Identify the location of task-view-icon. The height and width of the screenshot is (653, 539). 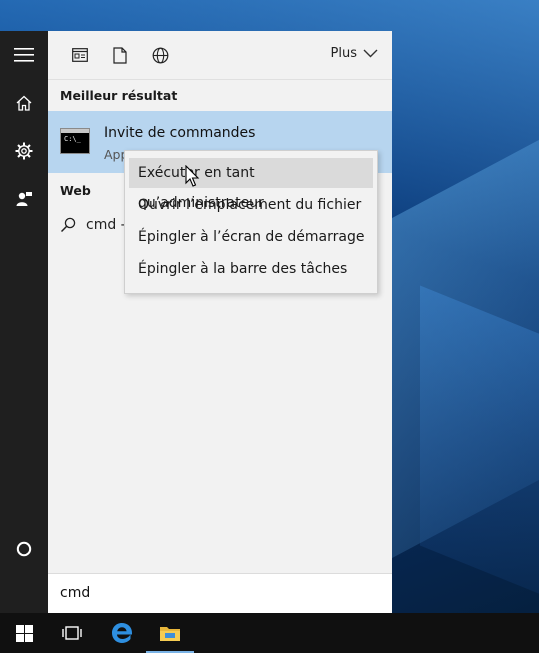
(72, 633).